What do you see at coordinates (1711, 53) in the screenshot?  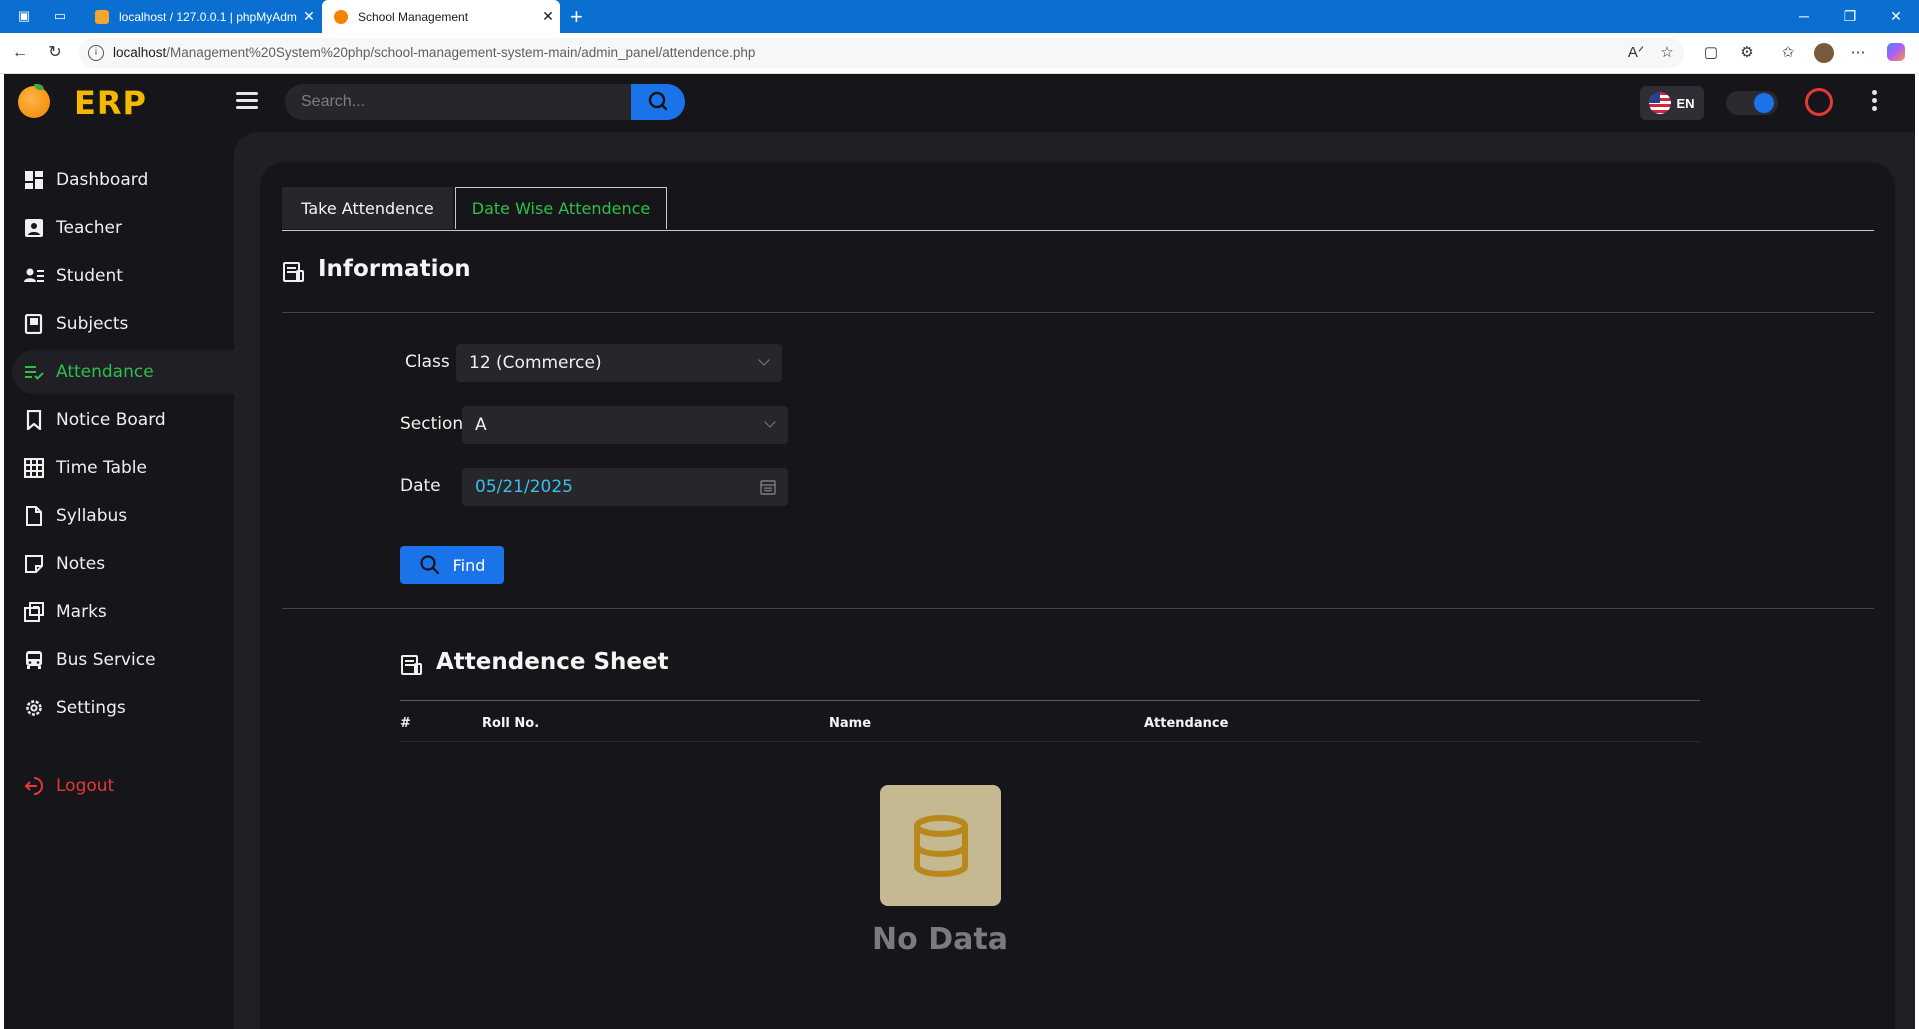 I see `split-screen-icon: ▢` at bounding box center [1711, 53].